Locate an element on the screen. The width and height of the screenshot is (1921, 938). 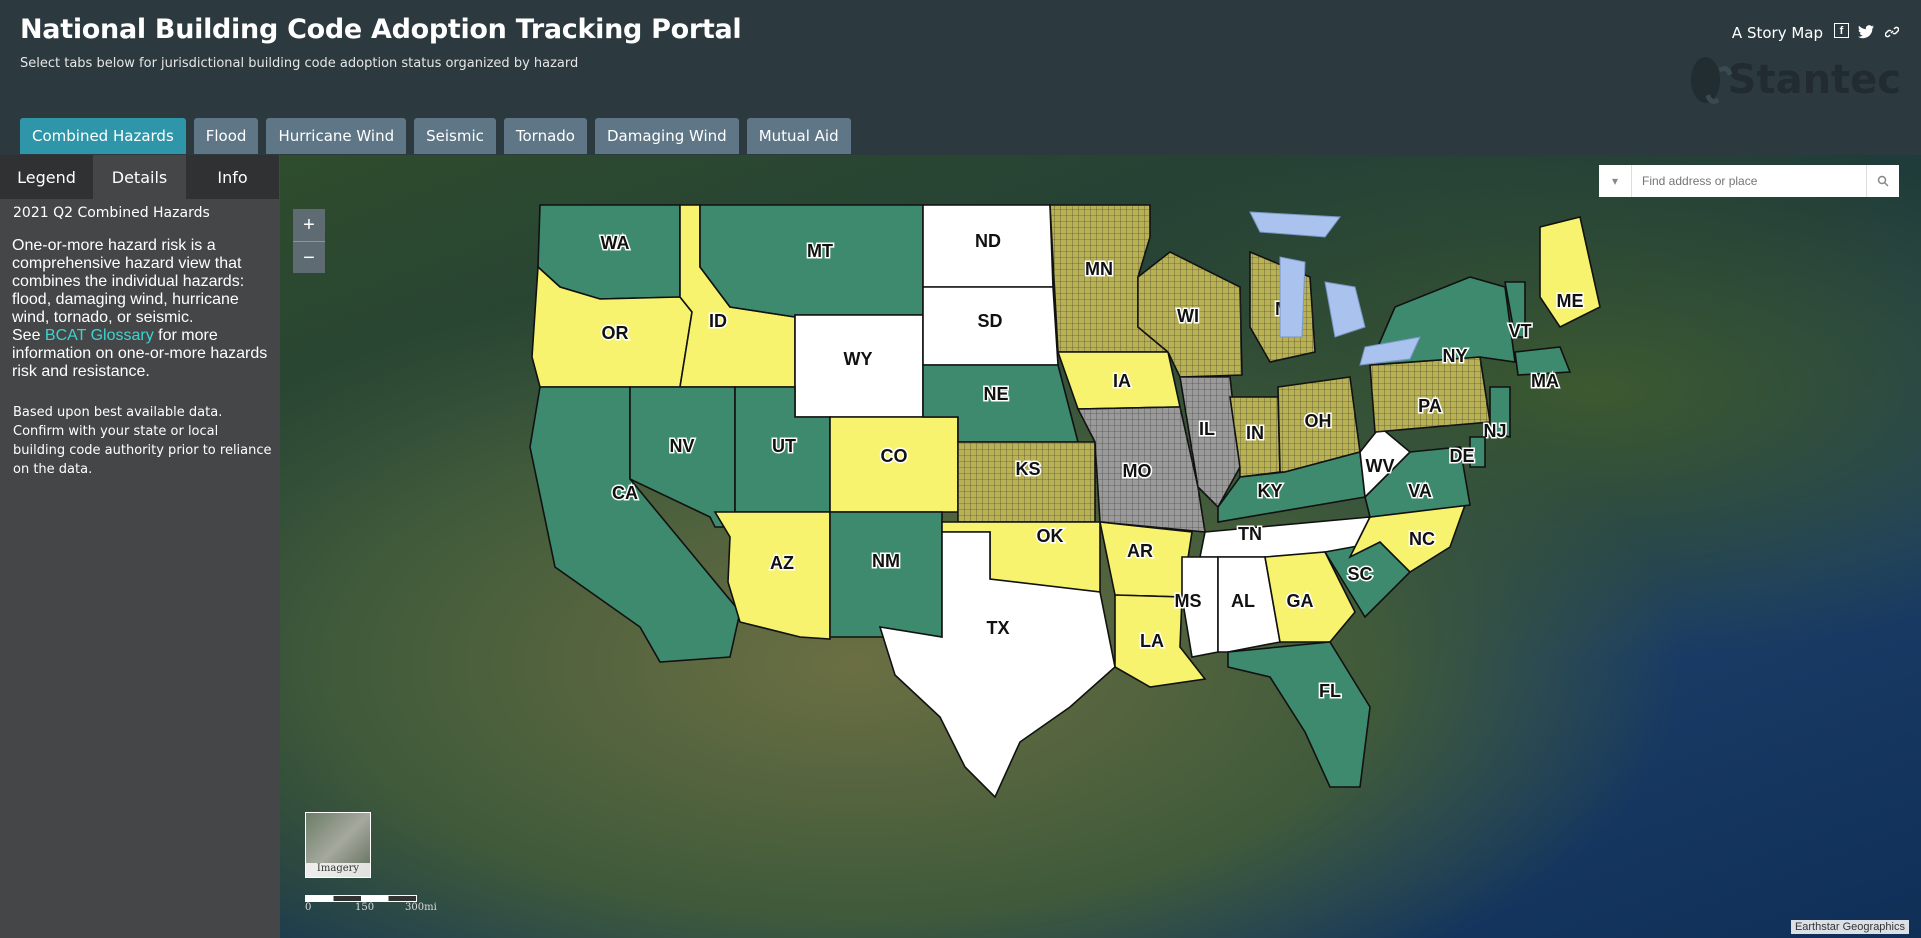
tab-damaging-wind: Damaging Wind is located at coordinates (666, 136).